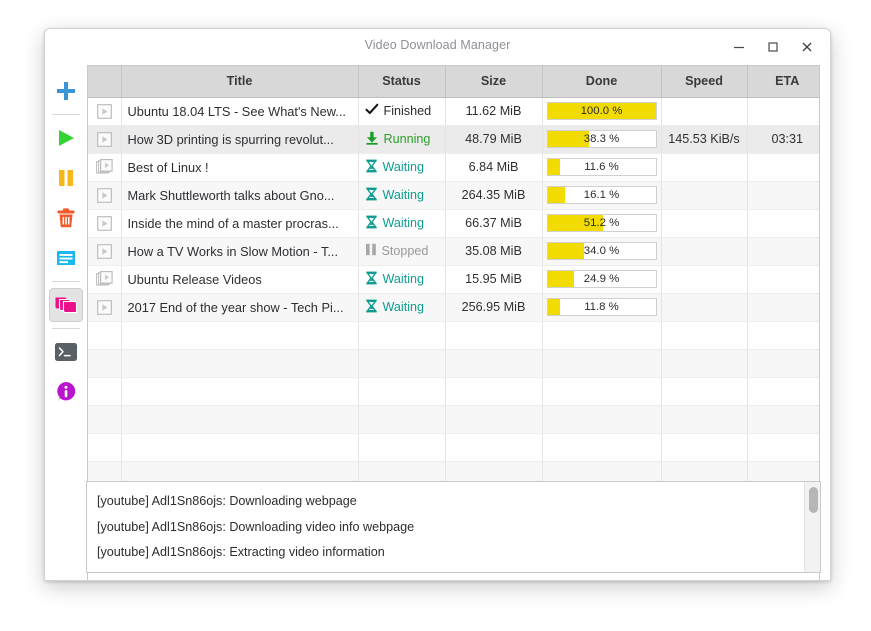  What do you see at coordinates (240, 279) in the screenshot?
I see `row-title-cell: Ubuntu Release Videos` at bounding box center [240, 279].